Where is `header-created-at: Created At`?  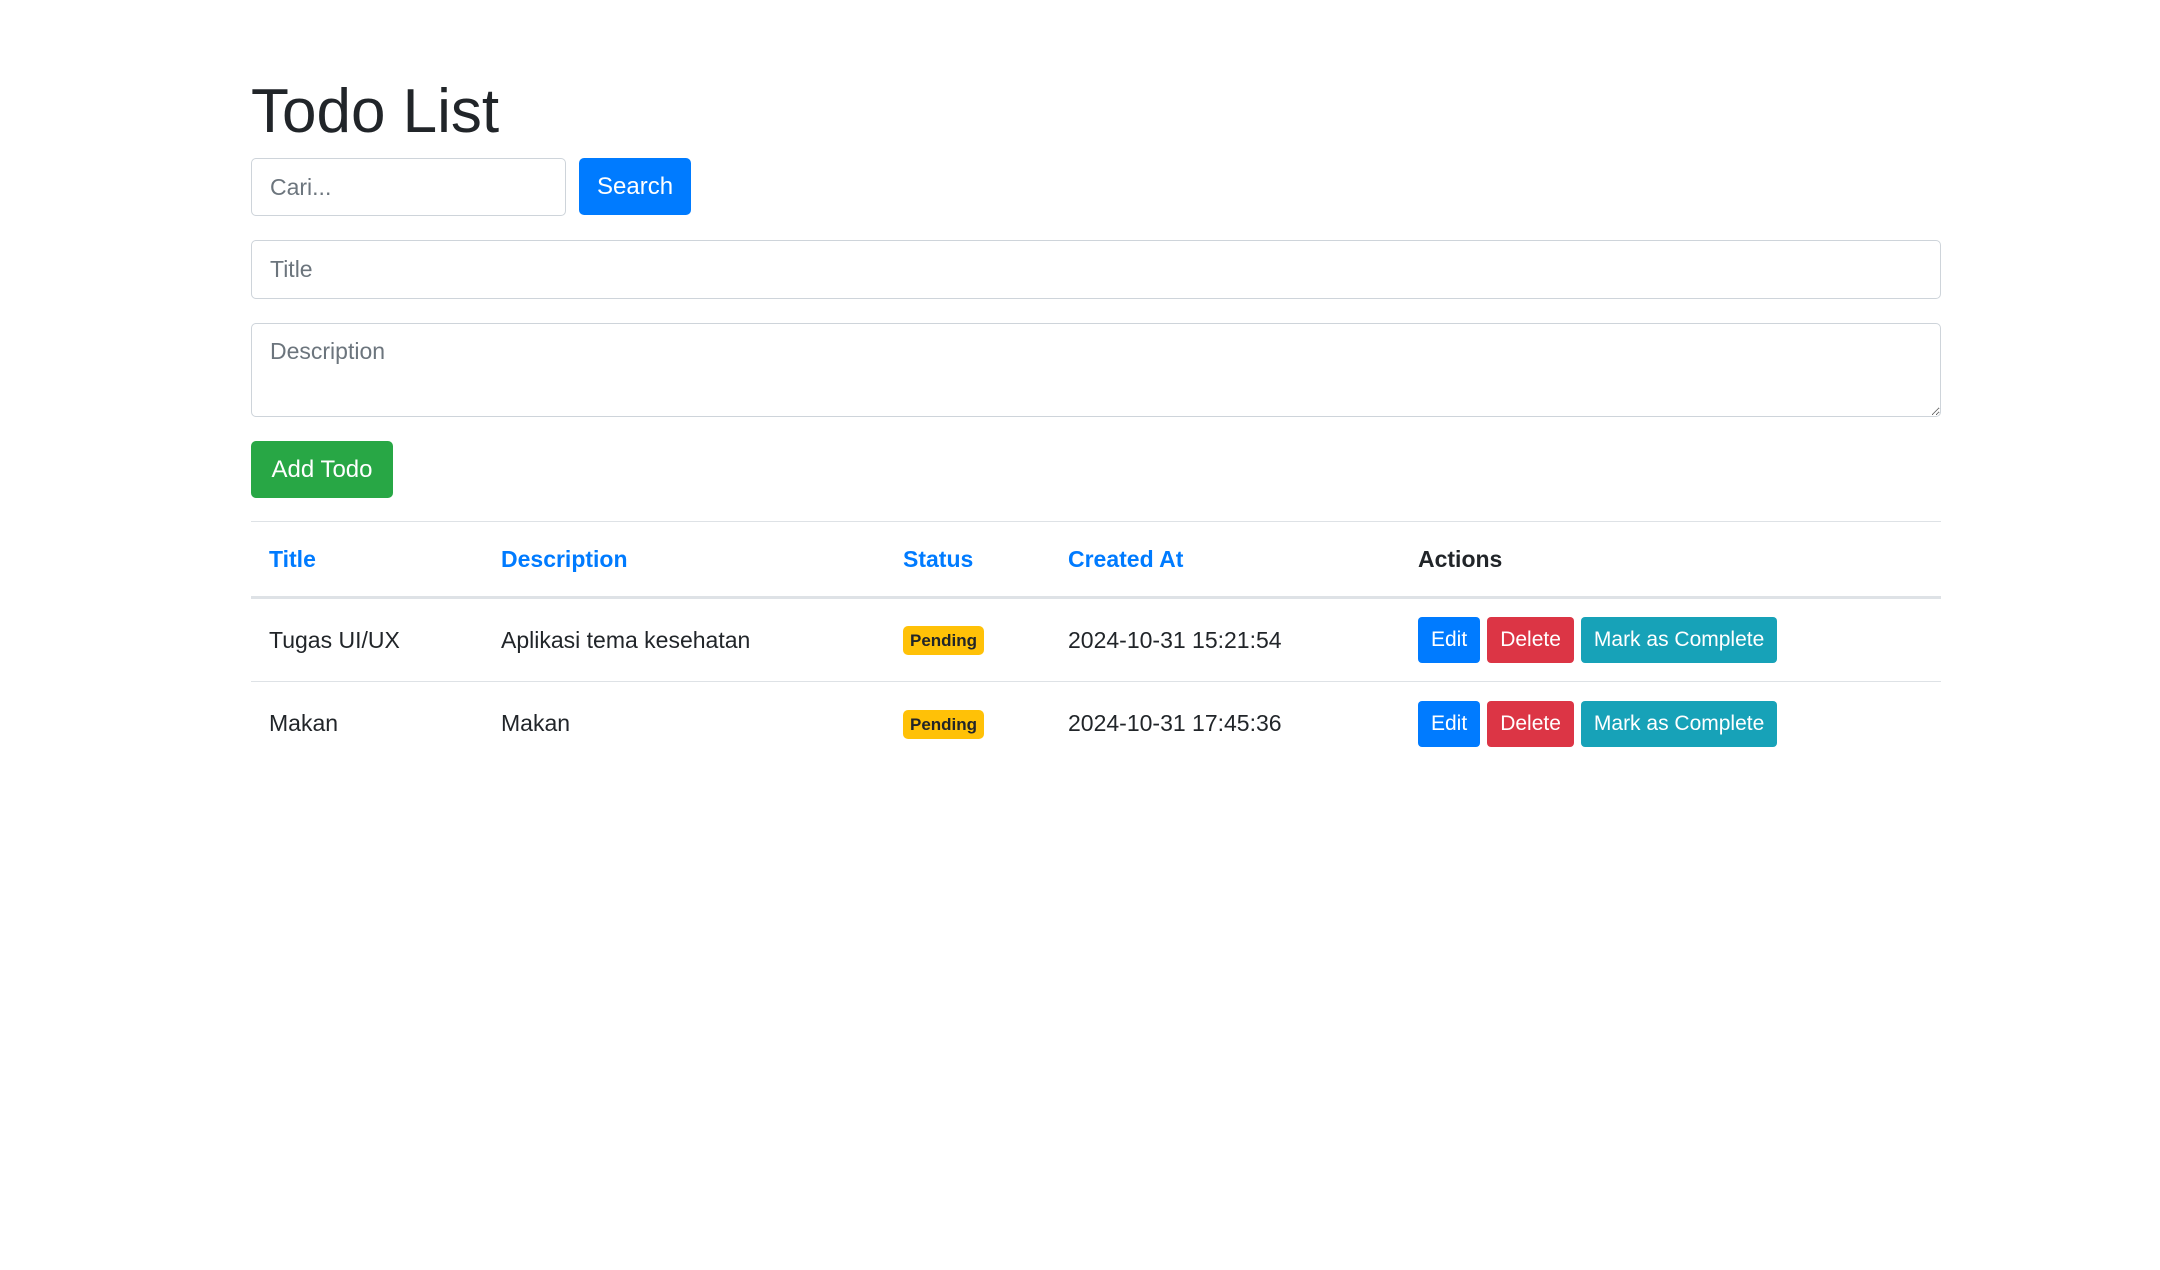 header-created-at: Created At is located at coordinates (1225, 560).